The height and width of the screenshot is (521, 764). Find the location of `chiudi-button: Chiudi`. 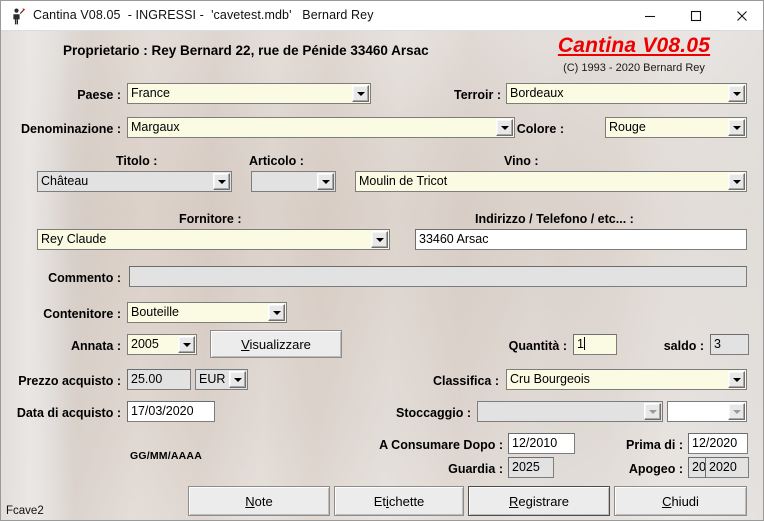

chiudi-button: Chiudi is located at coordinates (680, 501).